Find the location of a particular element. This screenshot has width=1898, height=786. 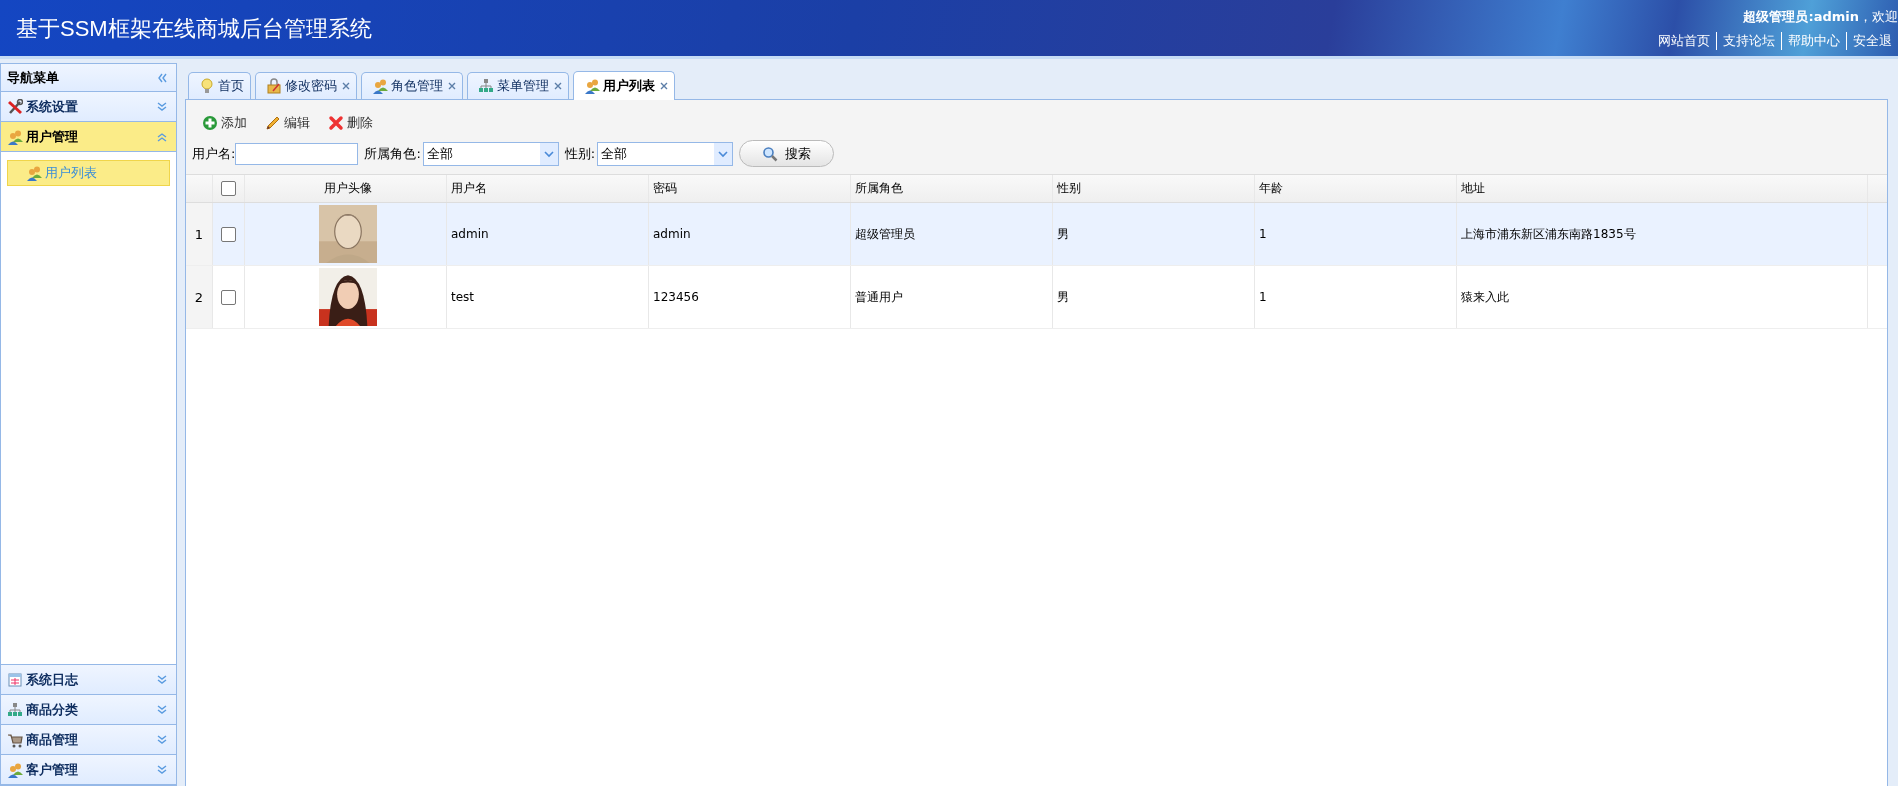

sidebar-title: 导航菜单 is located at coordinates (33, 77).